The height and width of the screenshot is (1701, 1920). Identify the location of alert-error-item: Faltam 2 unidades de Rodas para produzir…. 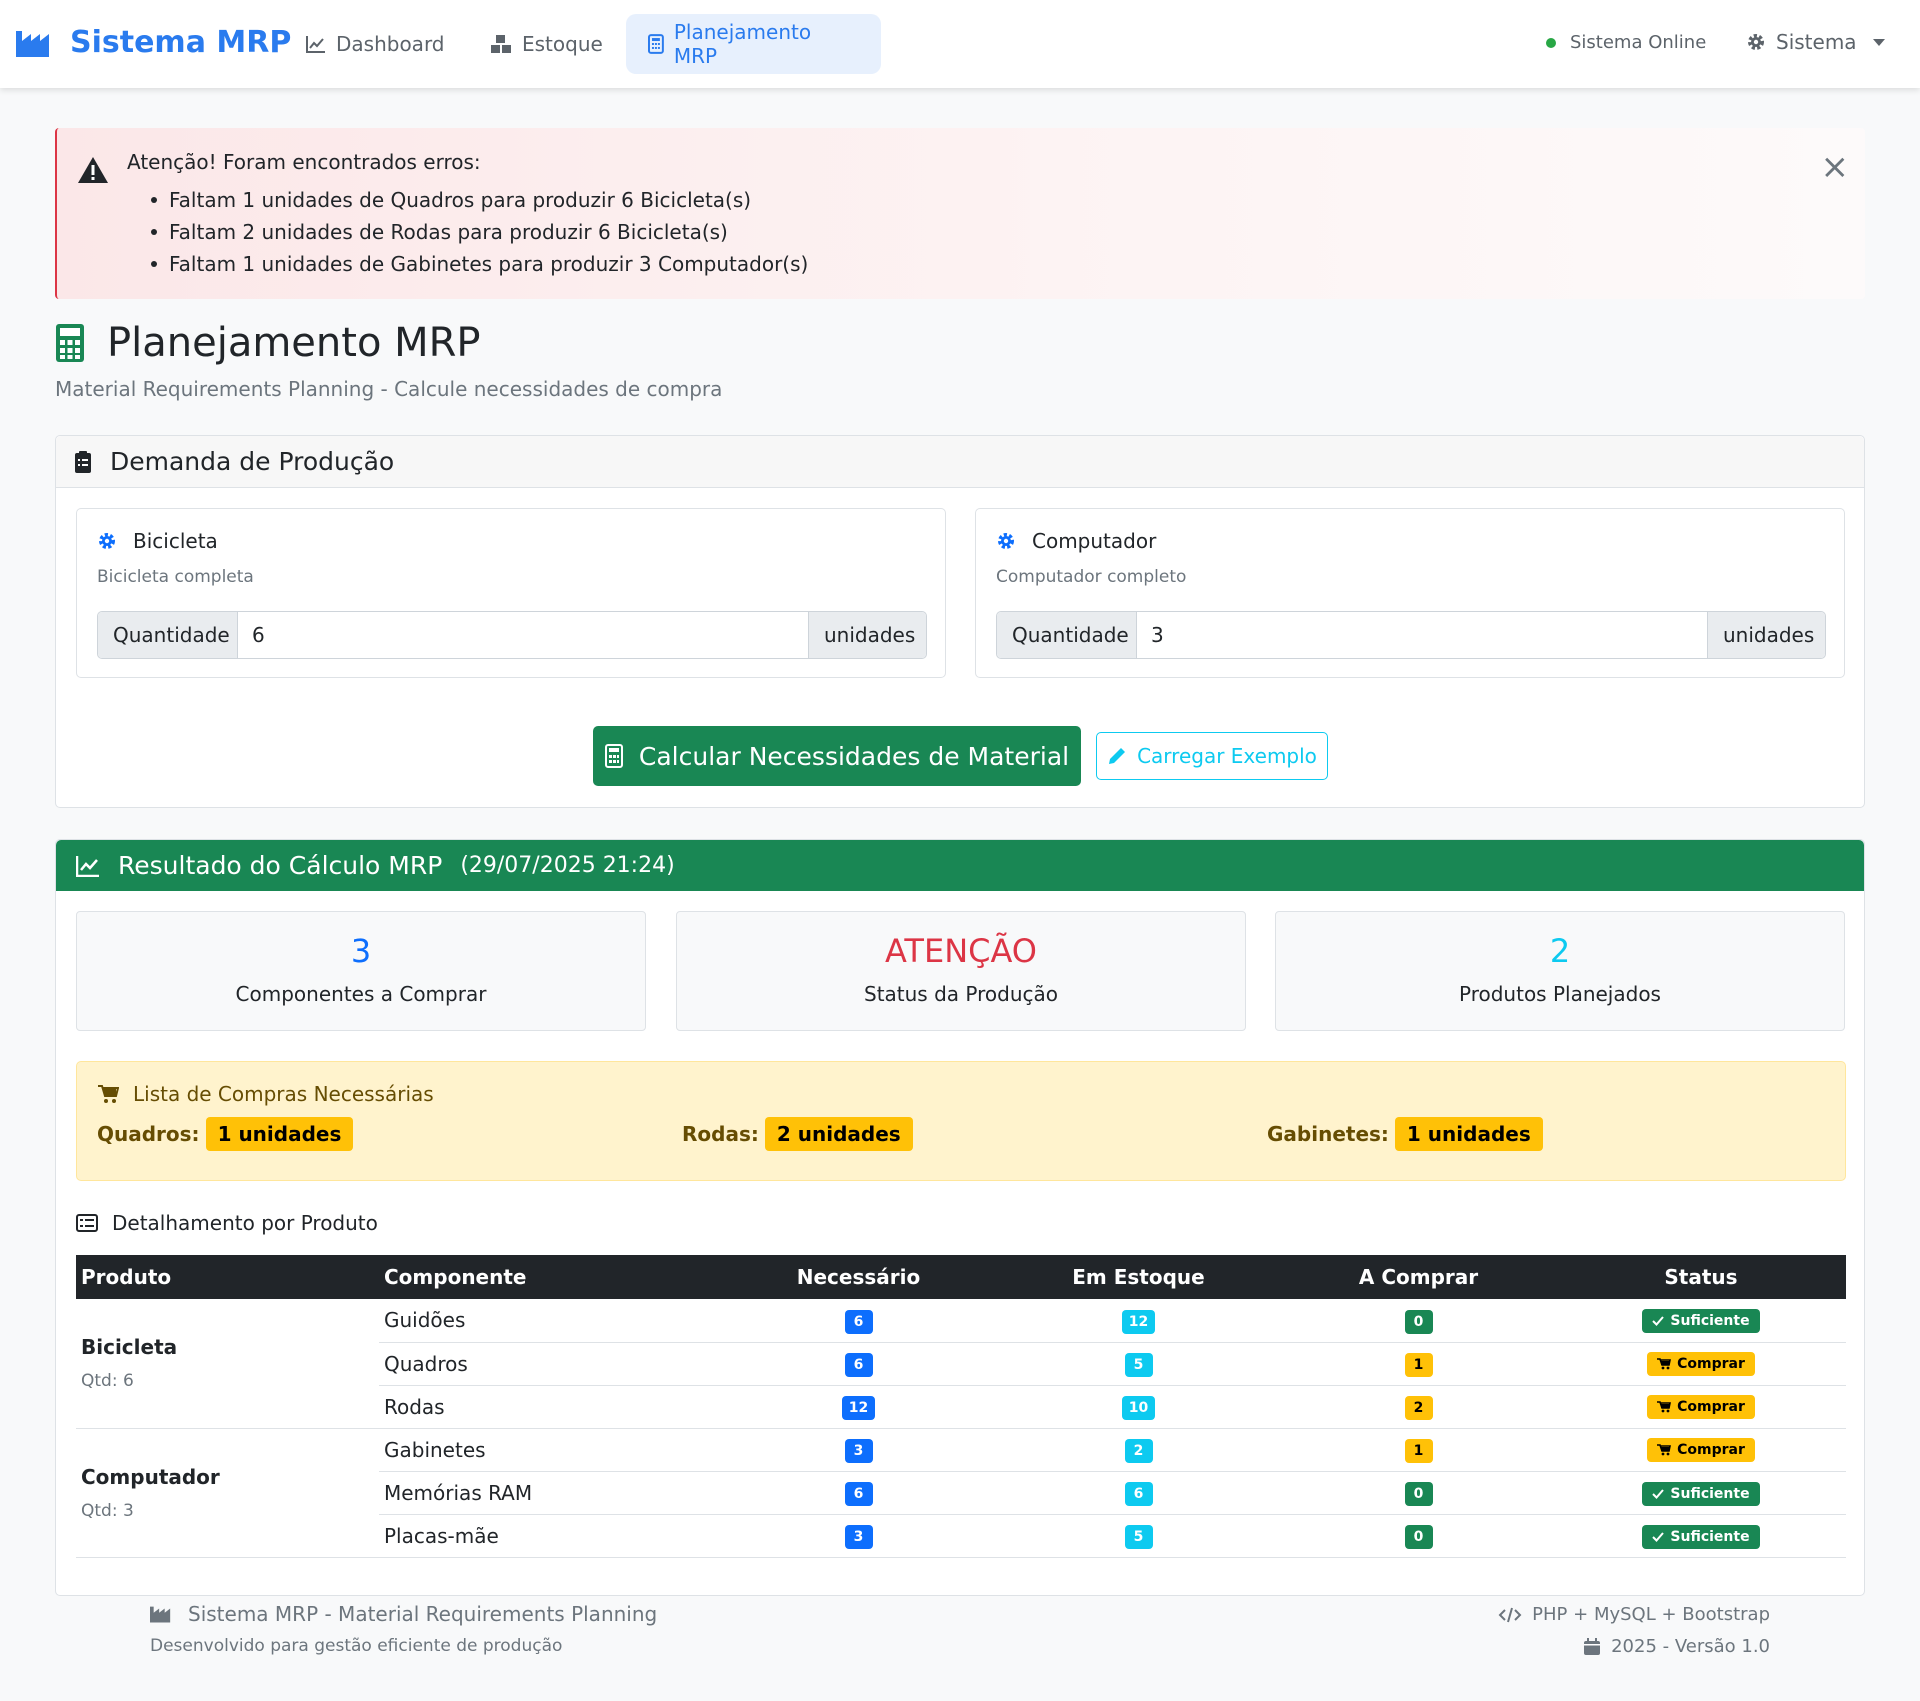
(479, 232).